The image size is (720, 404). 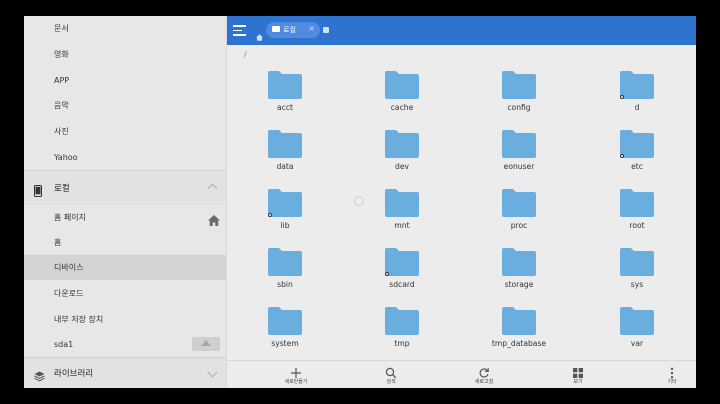 What do you see at coordinates (285, 166) in the screenshot?
I see `folder-name: data` at bounding box center [285, 166].